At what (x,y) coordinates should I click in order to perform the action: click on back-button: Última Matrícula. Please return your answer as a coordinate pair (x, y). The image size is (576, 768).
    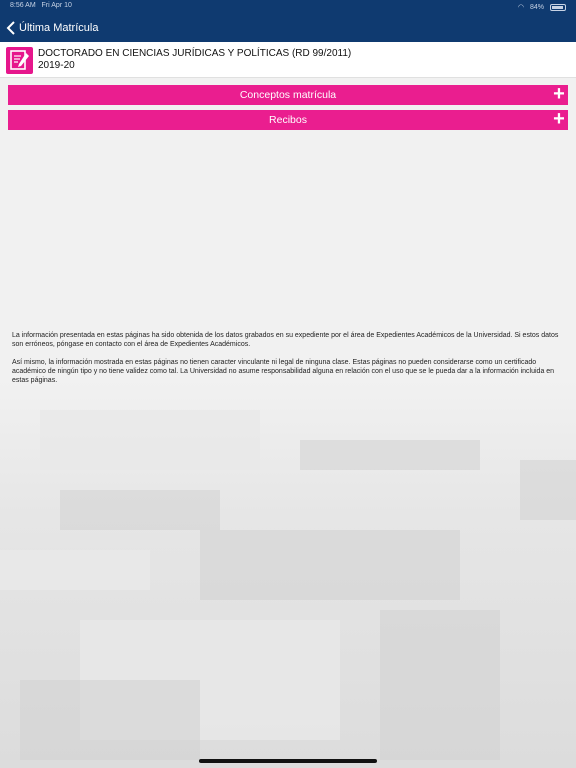
    Looking at the image, I should click on (52, 28).